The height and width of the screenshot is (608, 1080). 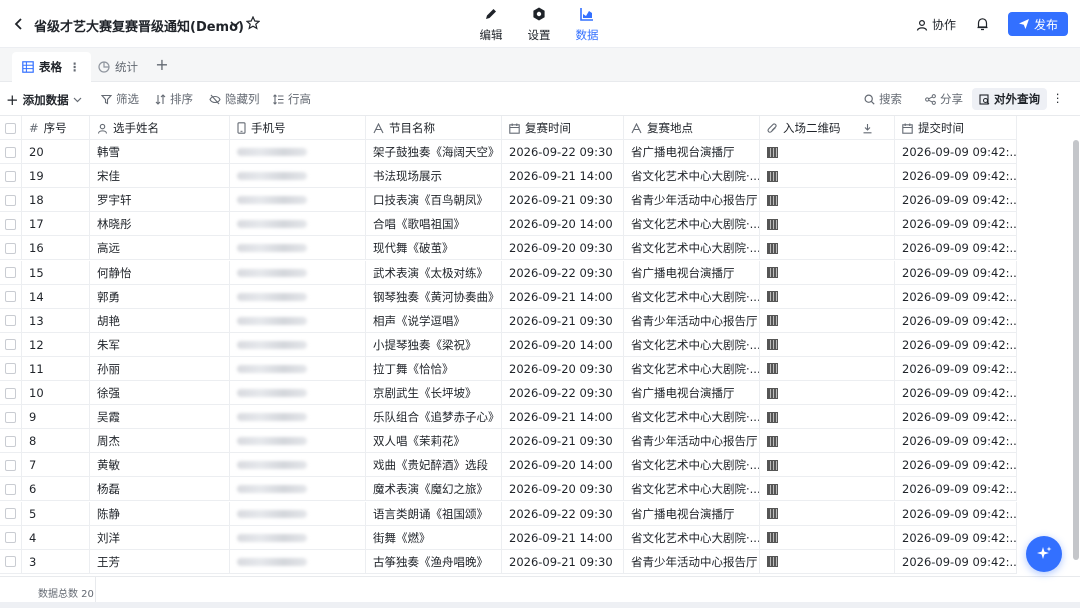 What do you see at coordinates (160, 128) in the screenshot?
I see `column-header-name: 选手姓名` at bounding box center [160, 128].